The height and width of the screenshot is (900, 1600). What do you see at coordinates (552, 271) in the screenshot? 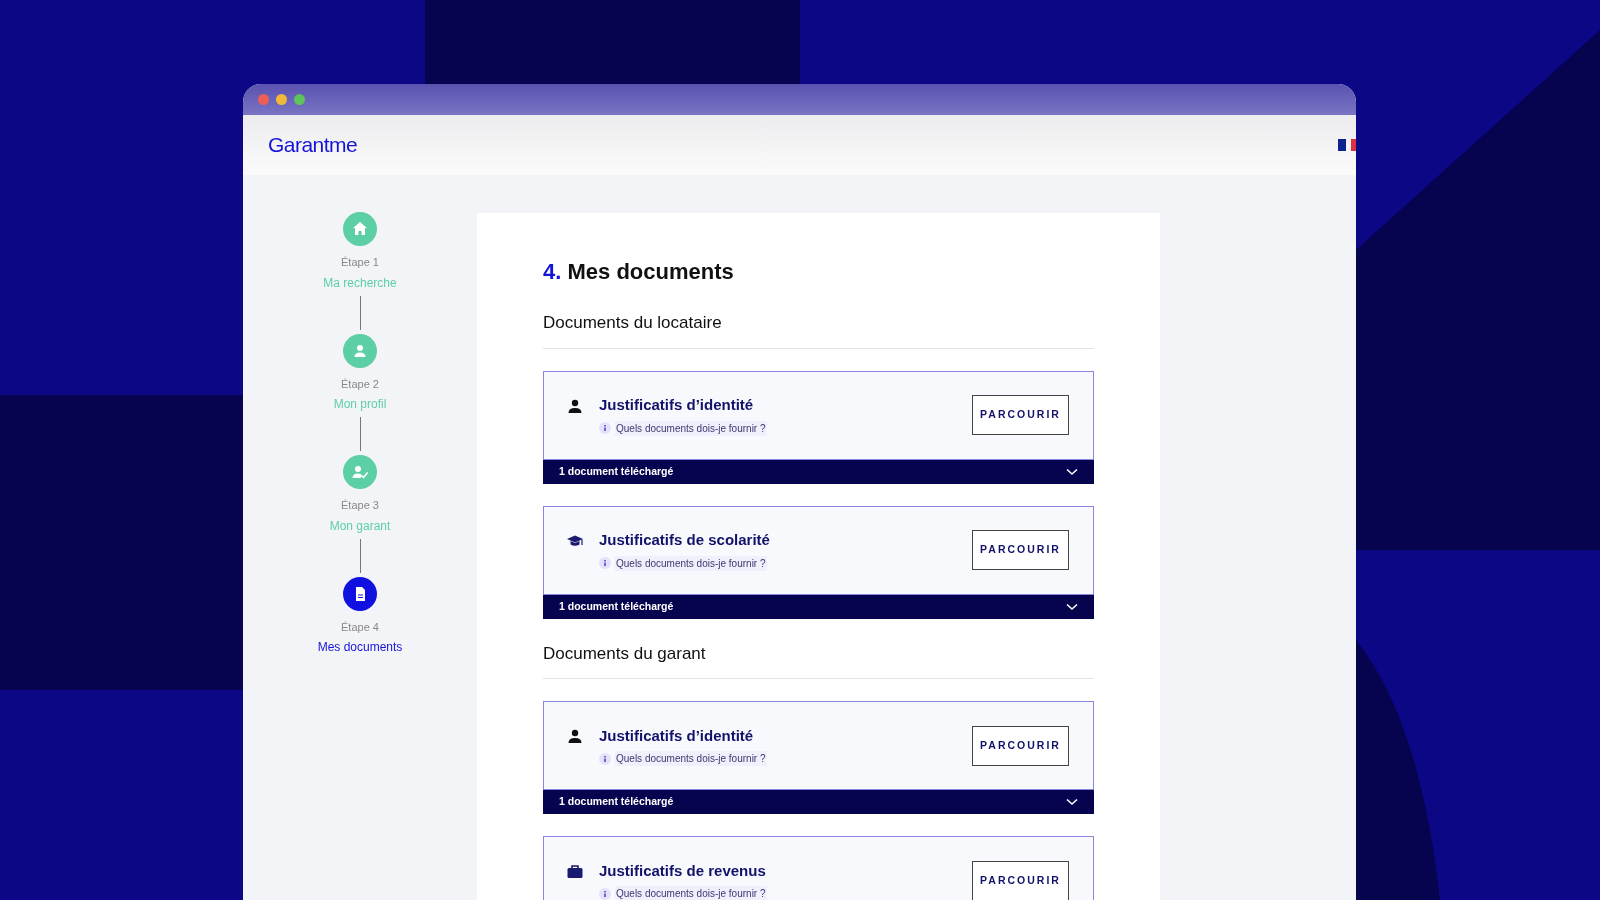
I see `step-number: 4.` at bounding box center [552, 271].